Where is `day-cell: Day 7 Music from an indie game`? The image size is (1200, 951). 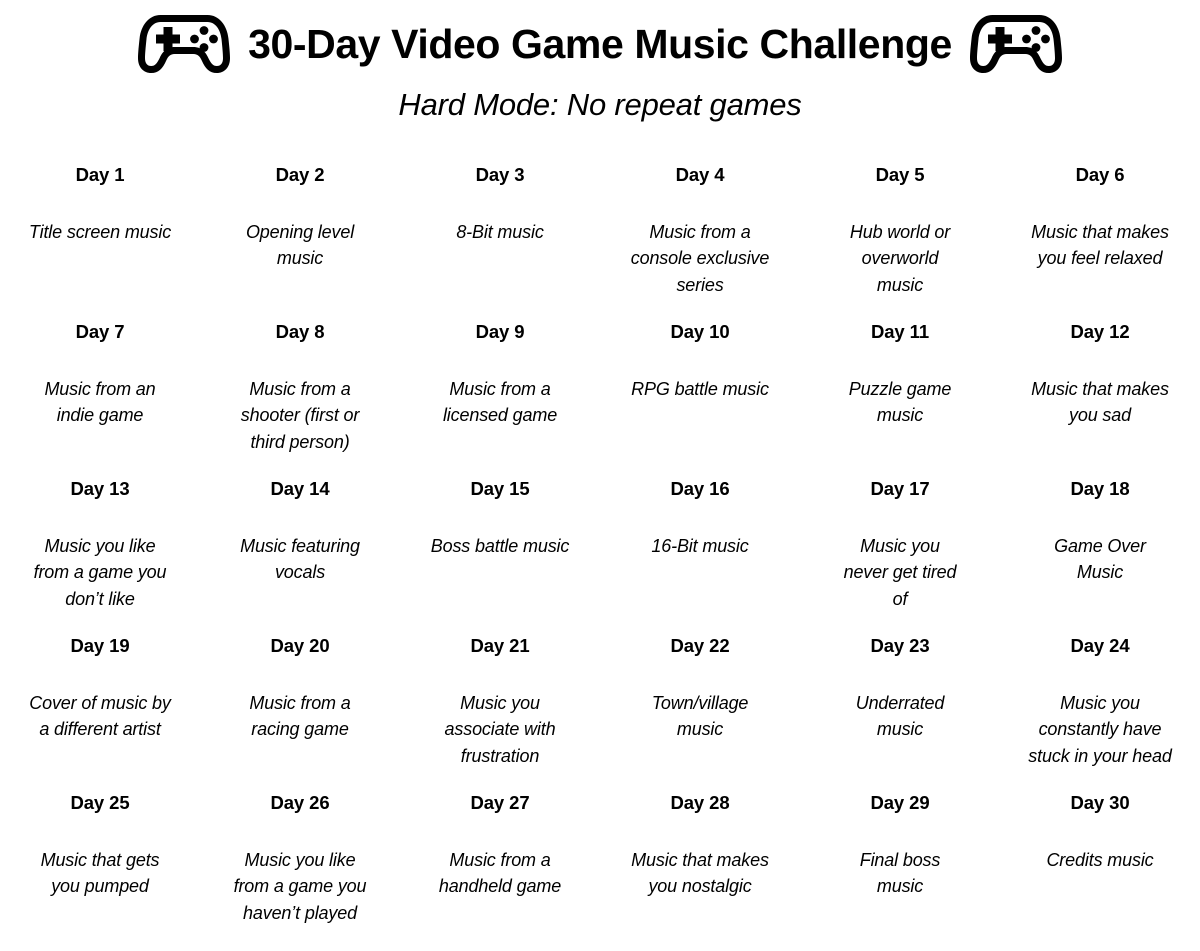
day-cell: Day 7 Music from an indie game is located at coordinates (100, 400).